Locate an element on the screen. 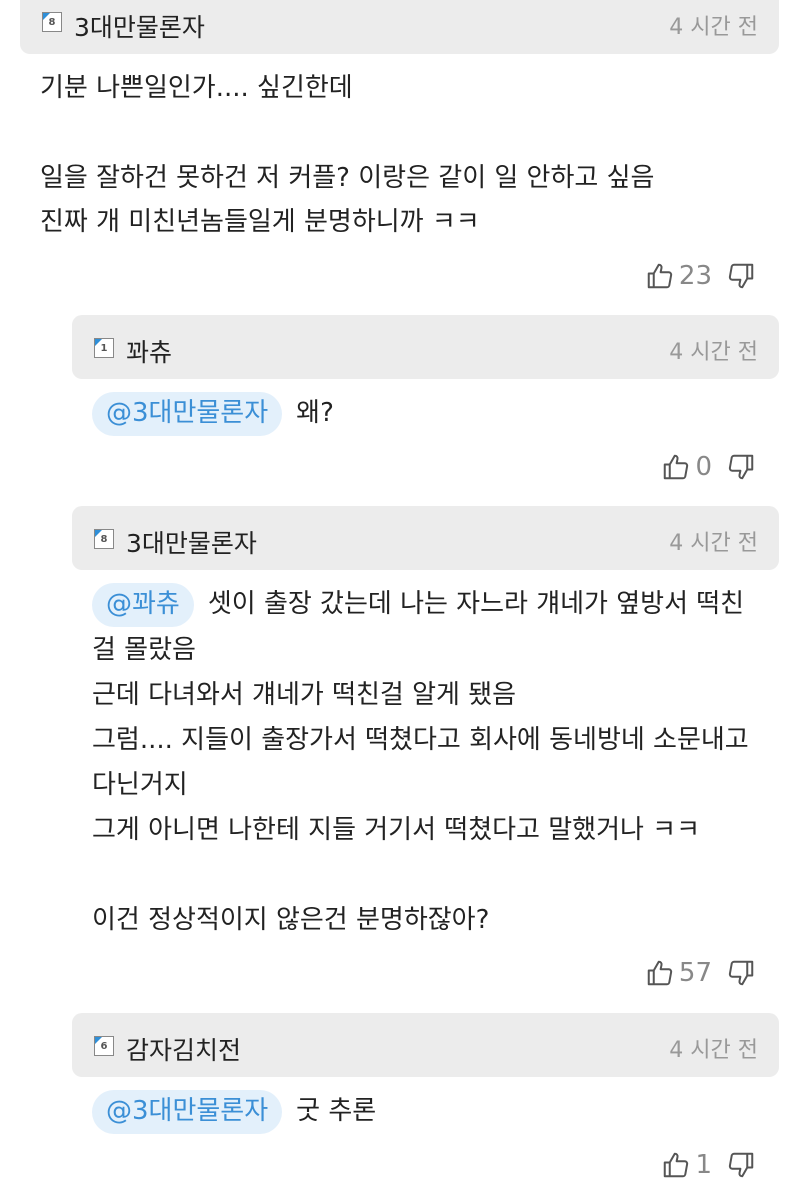 The image size is (800, 1202). comment-line: 걸 몰랐음 is located at coordinates (144, 650).